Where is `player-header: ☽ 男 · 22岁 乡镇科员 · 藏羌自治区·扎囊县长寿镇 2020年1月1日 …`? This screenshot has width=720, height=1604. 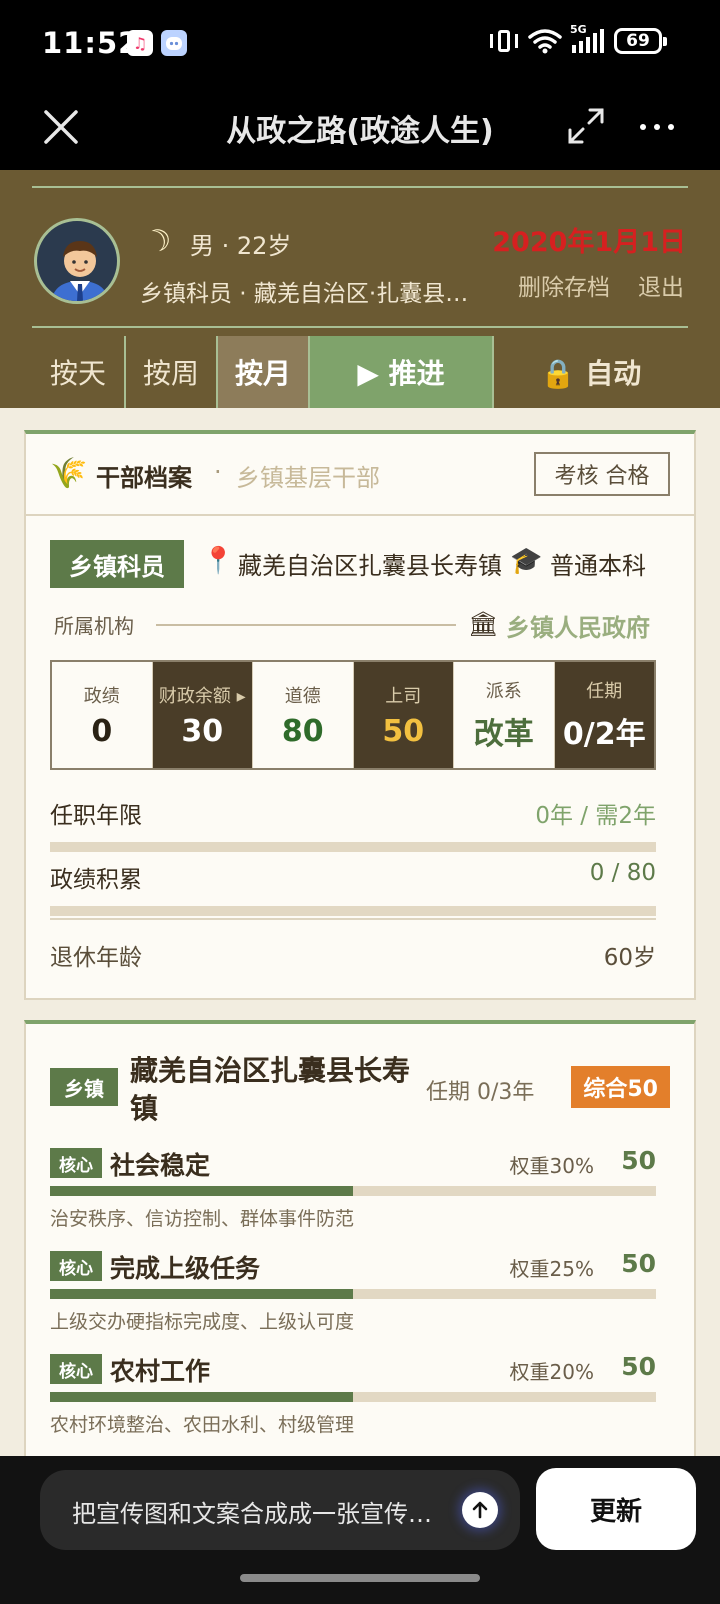 player-header: ☽ 男 · 22岁 乡镇科员 · 藏羌自治区·扎囊县长寿镇 2020年1月1日 … is located at coordinates (360, 289).